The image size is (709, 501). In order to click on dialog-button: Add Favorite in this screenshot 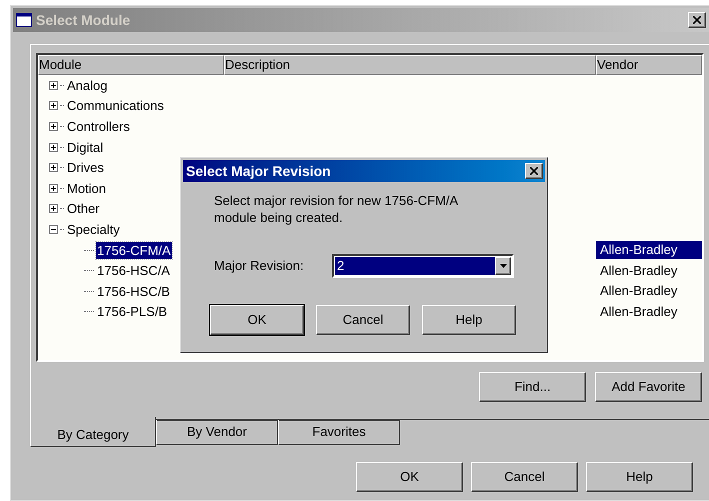, I will do `click(648, 387)`.